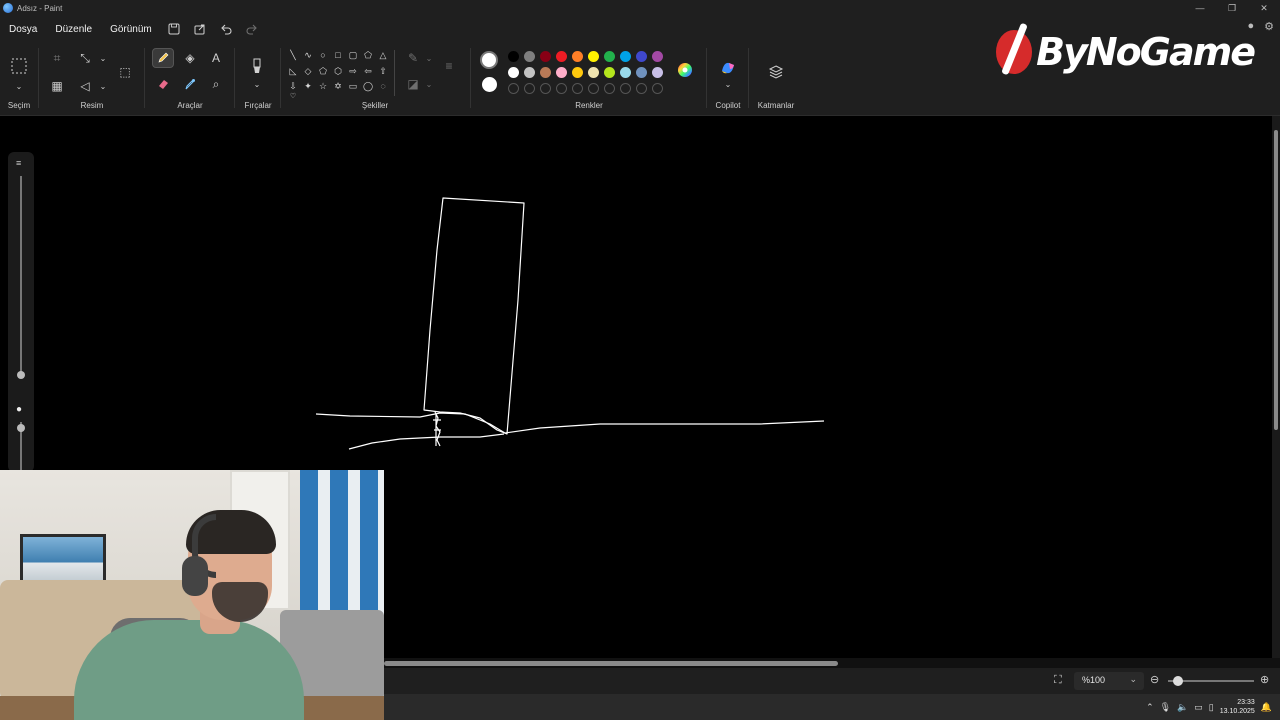 This screenshot has height=720, width=1280. Describe the element at coordinates (1154, 679) in the screenshot. I see `zoom-out-icon: ⊖` at that location.